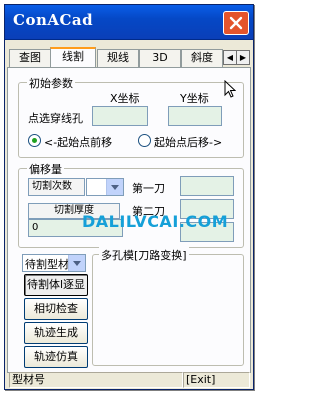  What do you see at coordinates (56, 285) in the screenshot?
I see `cut-material-button: 待割体l逐显` at bounding box center [56, 285].